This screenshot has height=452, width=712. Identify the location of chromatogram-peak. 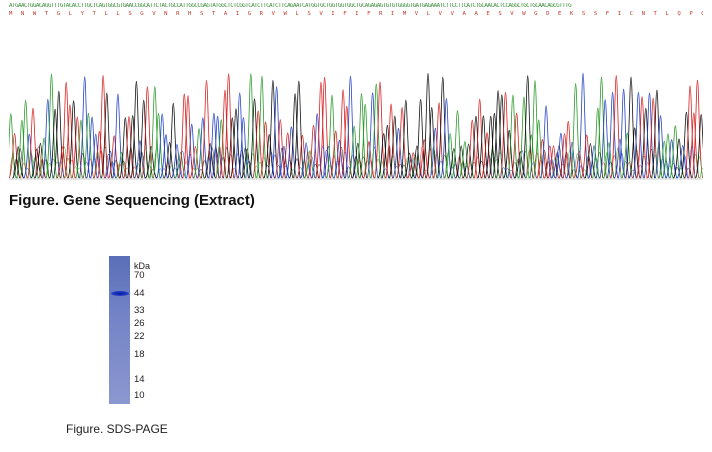
(634, 153).